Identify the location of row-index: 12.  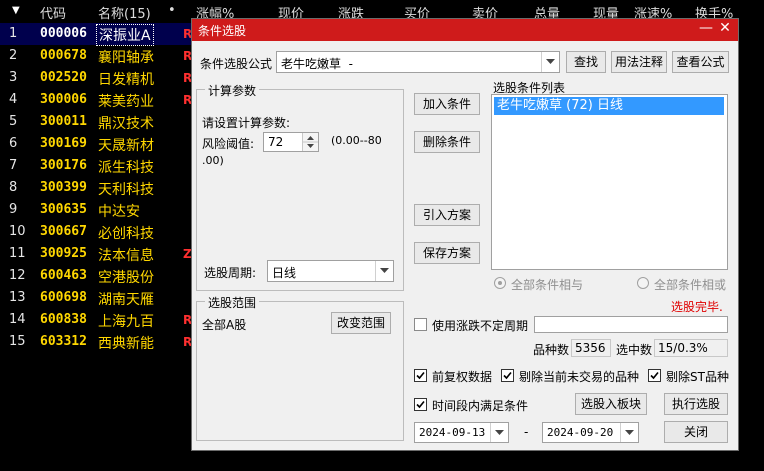
(17, 275).